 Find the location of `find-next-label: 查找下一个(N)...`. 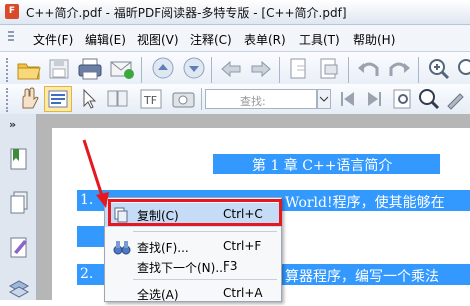

find-next-label: 查找下一个(N)... is located at coordinates (182, 268).